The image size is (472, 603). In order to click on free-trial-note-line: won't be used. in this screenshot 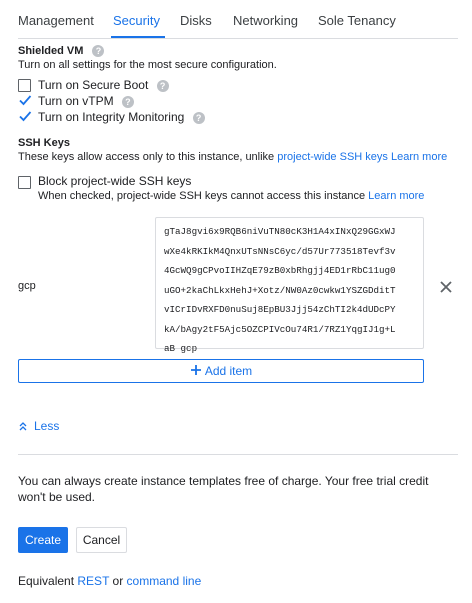, I will do `click(57, 497)`.